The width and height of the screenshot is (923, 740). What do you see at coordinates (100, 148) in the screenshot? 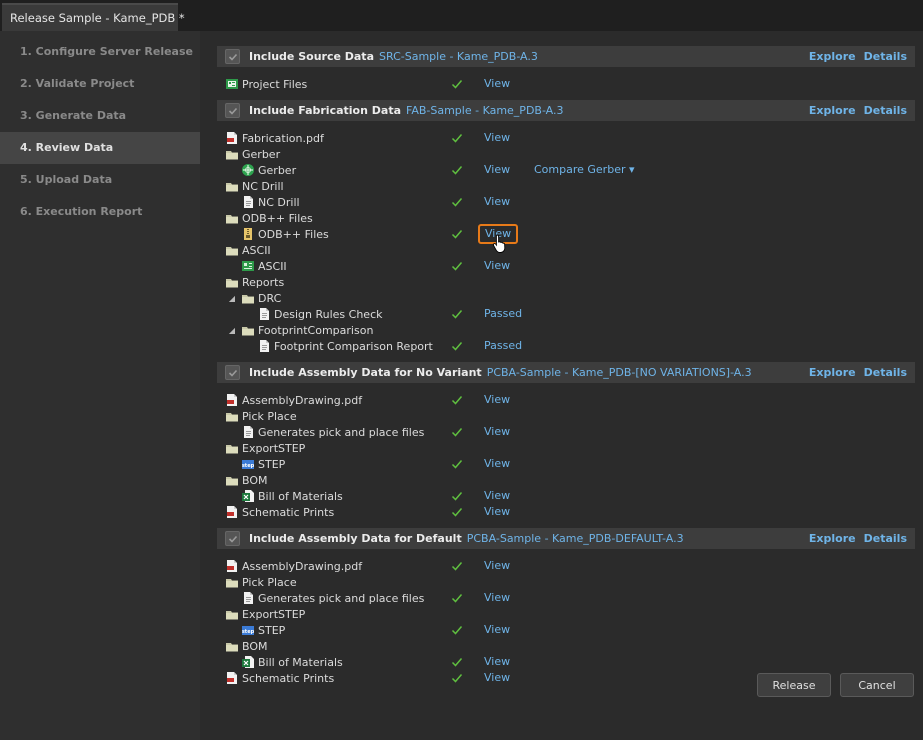
I see `wizard-step: 4. Review Data` at bounding box center [100, 148].